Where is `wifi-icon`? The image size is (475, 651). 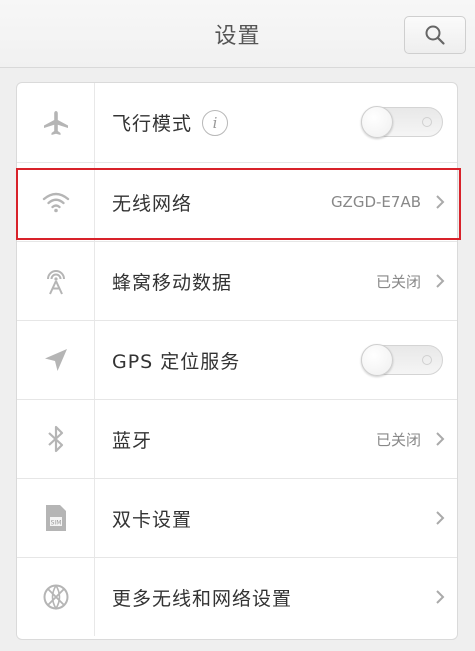 wifi-icon is located at coordinates (55, 202).